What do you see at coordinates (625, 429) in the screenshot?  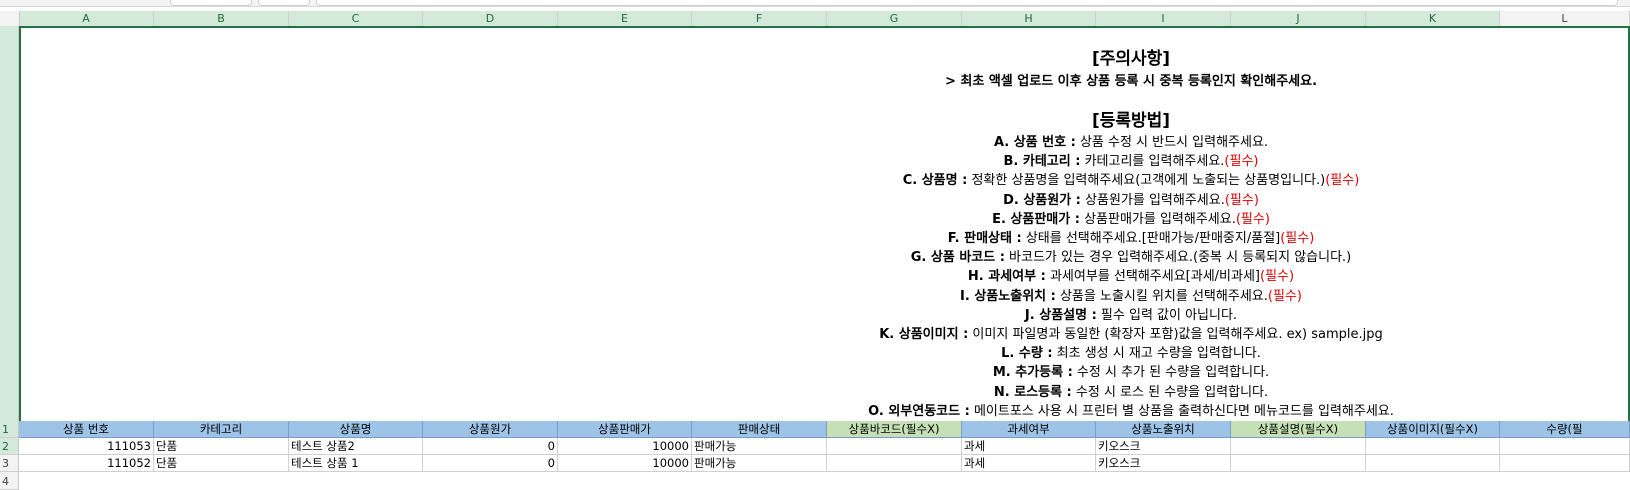 I see `header-cell: 상품판매가` at bounding box center [625, 429].